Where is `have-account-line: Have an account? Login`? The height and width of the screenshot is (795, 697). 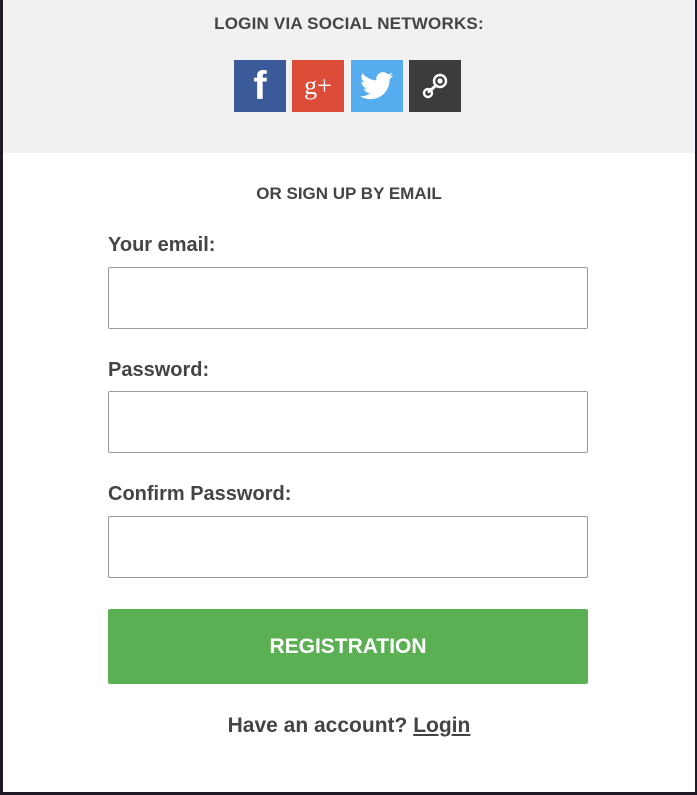
have-account-line: Have an account? Login is located at coordinates (349, 726).